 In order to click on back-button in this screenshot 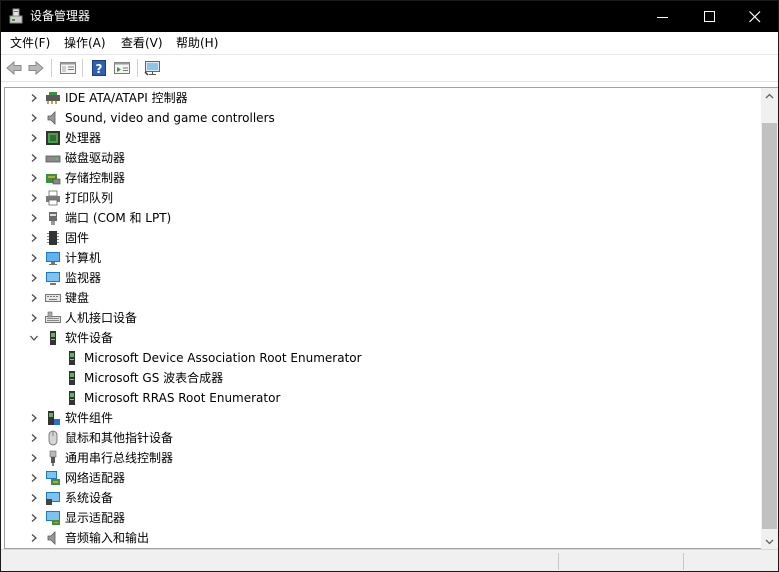, I will do `click(14, 68)`.